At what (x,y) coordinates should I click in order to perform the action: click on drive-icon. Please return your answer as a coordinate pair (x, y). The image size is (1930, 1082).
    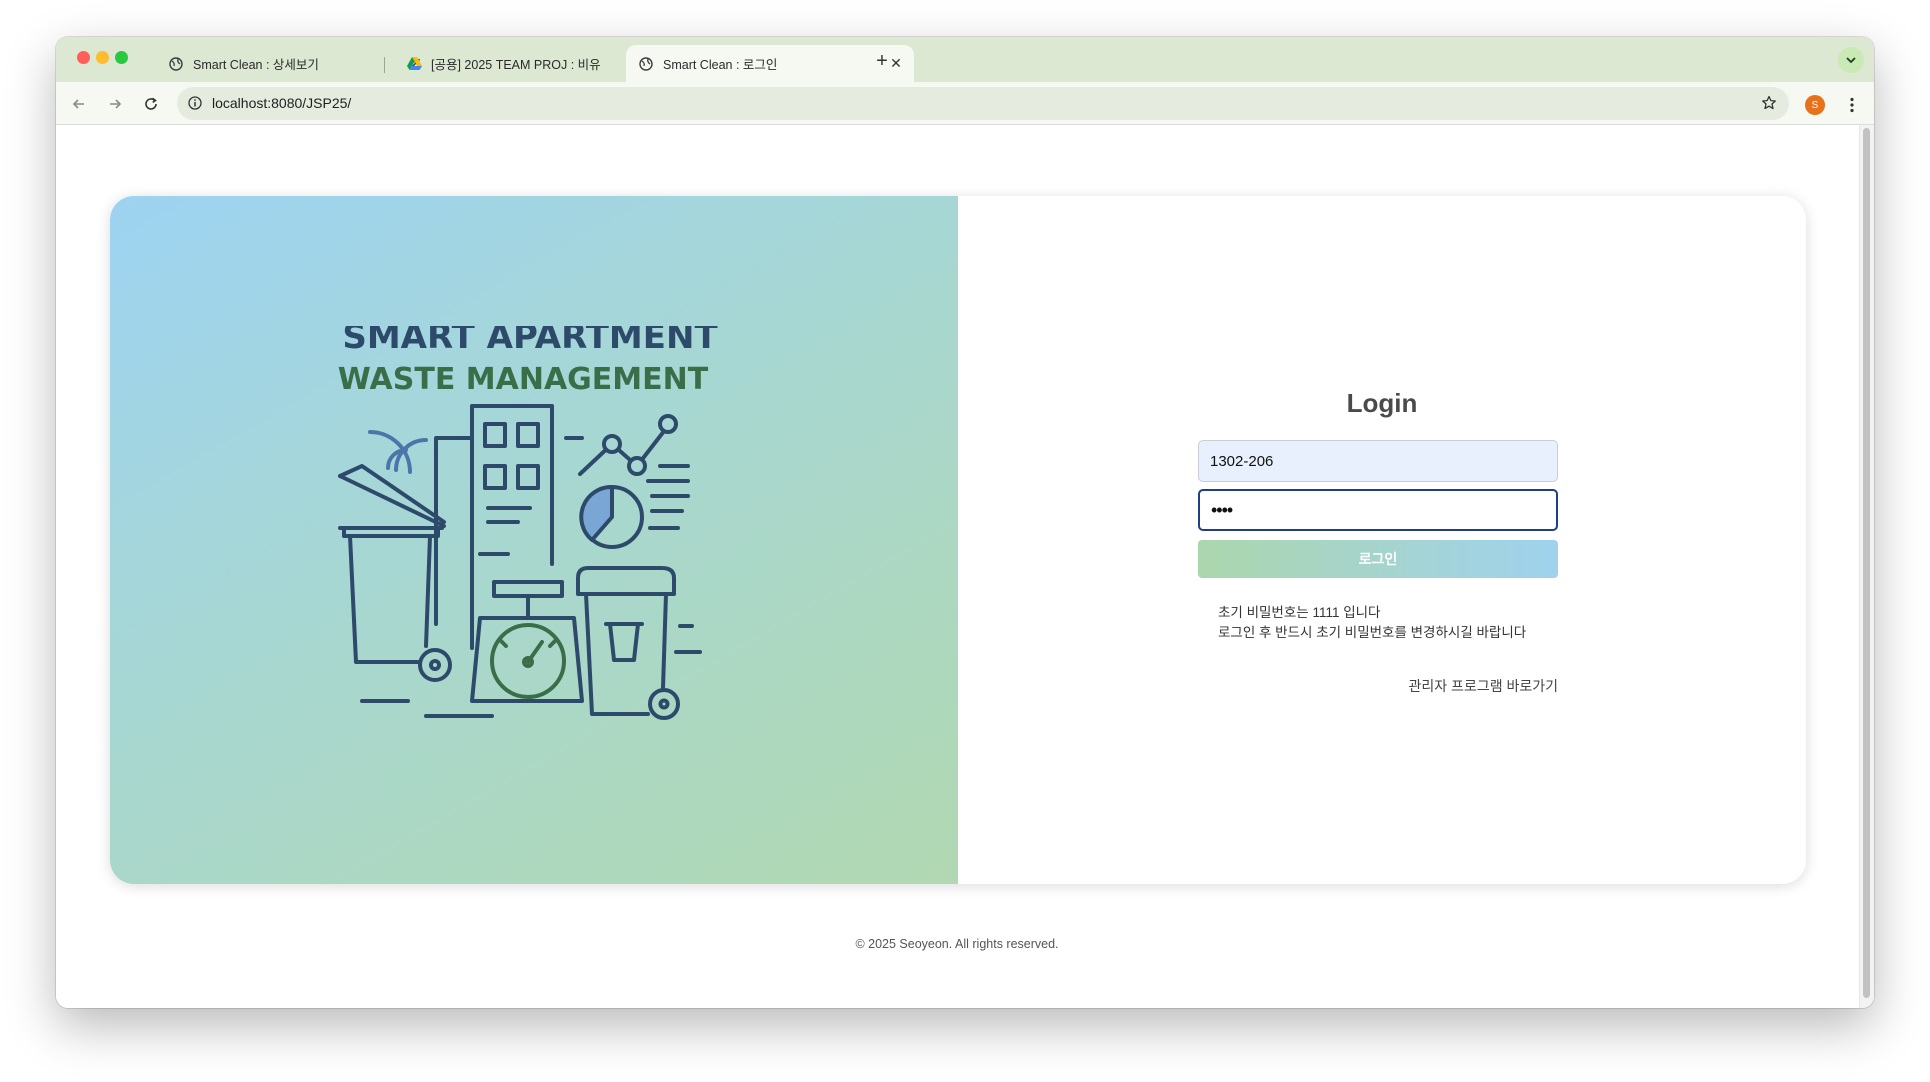
    Looking at the image, I should click on (414, 64).